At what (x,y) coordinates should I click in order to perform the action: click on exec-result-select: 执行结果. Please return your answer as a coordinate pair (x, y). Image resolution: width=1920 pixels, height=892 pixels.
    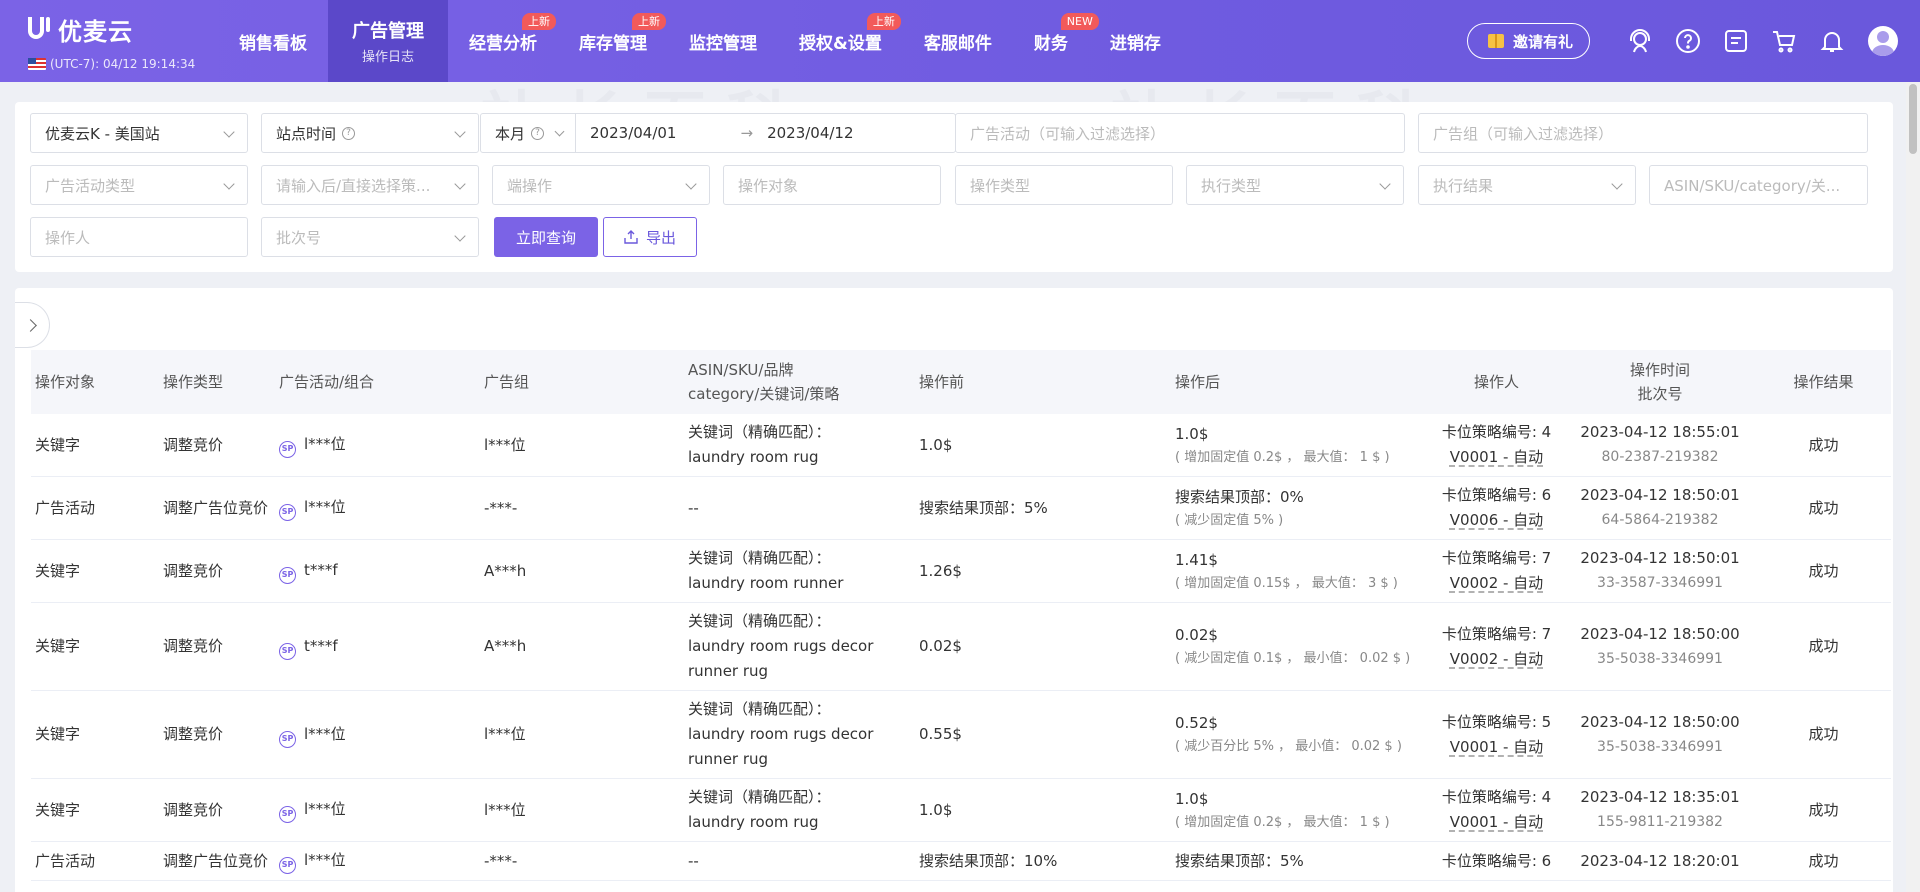
    Looking at the image, I should click on (1527, 185).